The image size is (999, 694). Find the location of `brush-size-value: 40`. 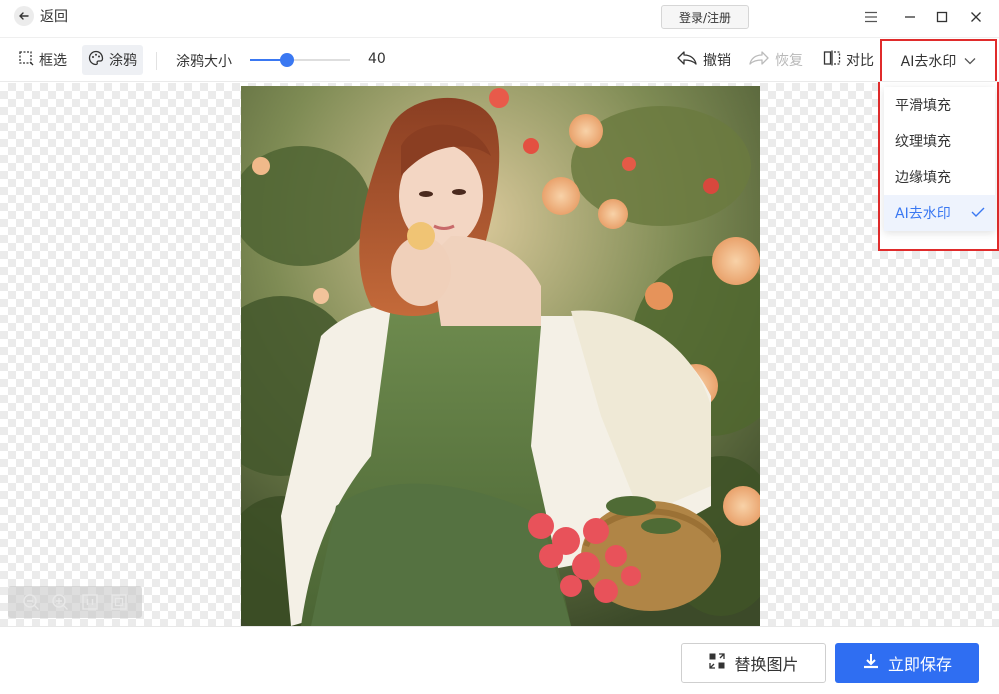

brush-size-value: 40 is located at coordinates (377, 59).